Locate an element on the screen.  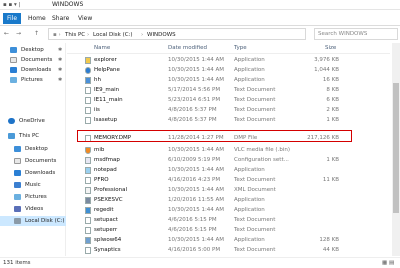
table-row: regedit 10/30/2015 1:44 AM Application is located at coordinates (228, 210).